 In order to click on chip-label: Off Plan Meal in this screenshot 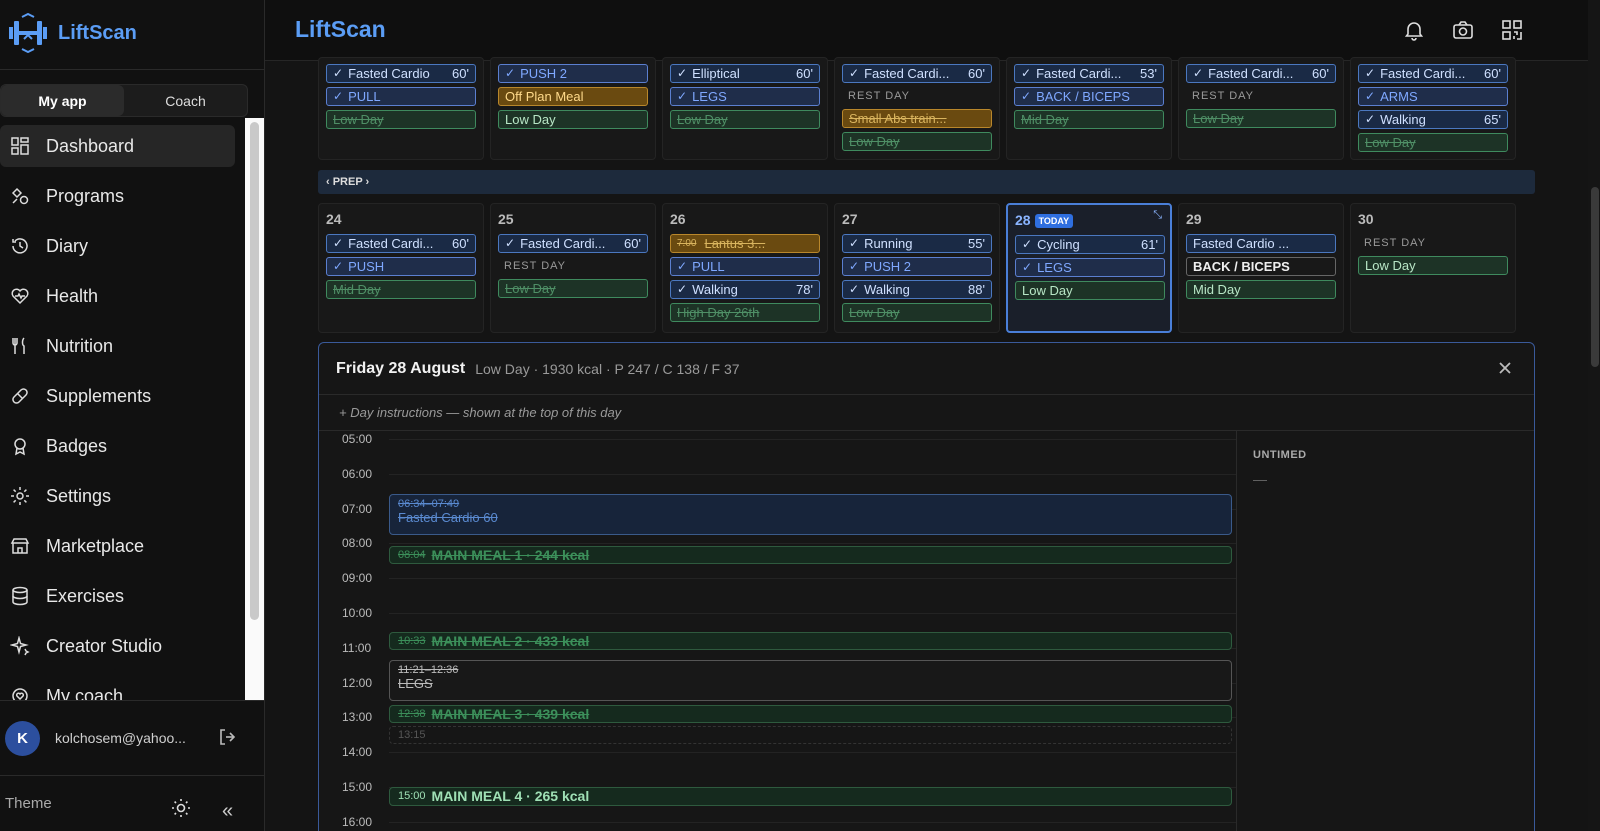, I will do `click(544, 96)`.